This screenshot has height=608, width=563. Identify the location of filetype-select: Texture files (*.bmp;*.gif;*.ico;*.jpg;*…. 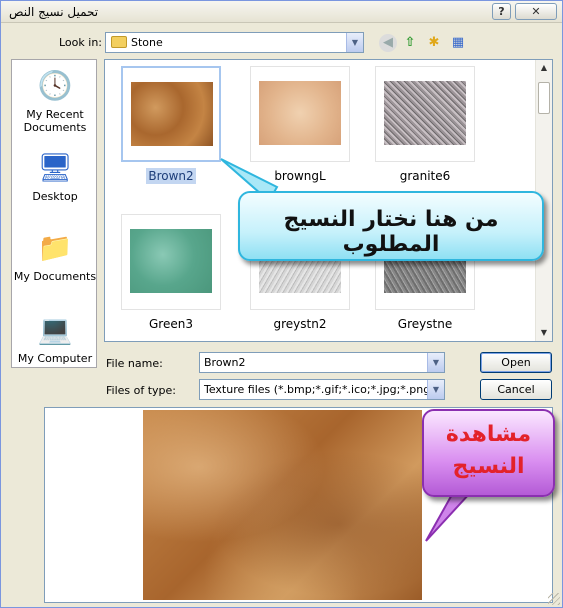
(322, 389).